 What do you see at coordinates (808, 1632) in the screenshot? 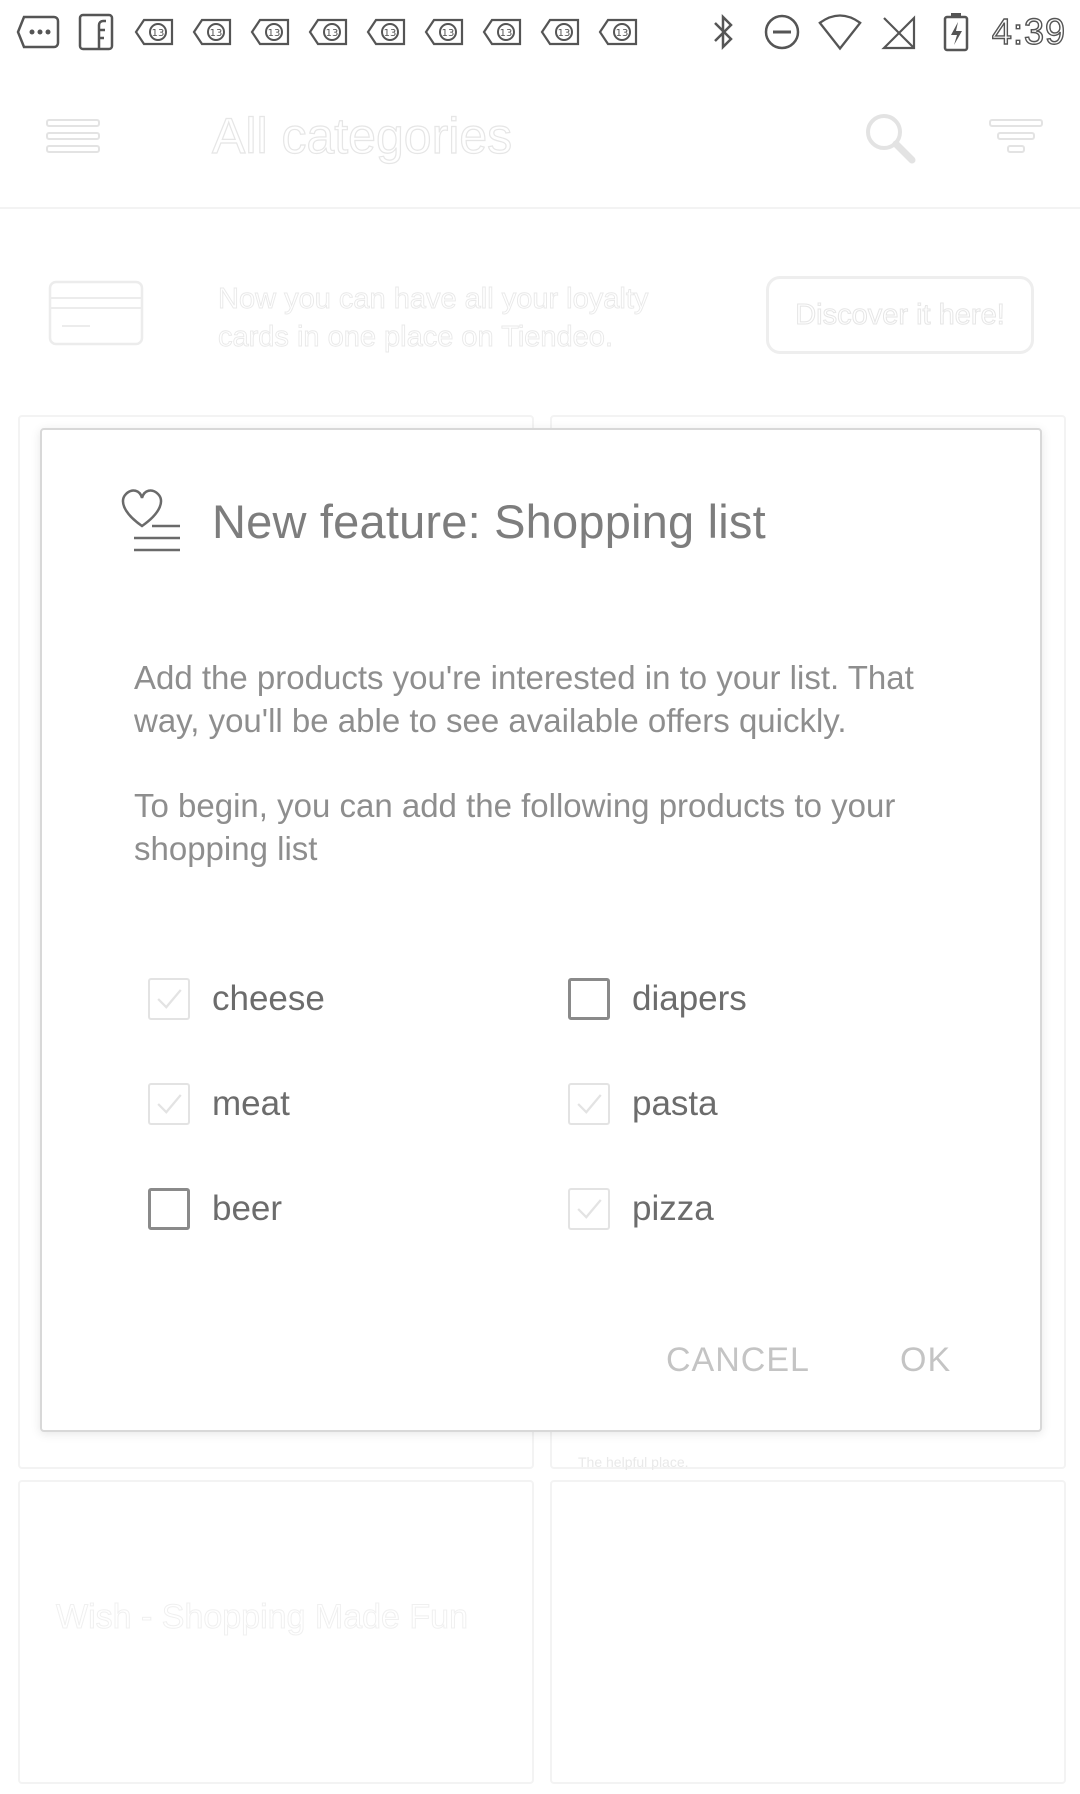
I see `store-card` at bounding box center [808, 1632].